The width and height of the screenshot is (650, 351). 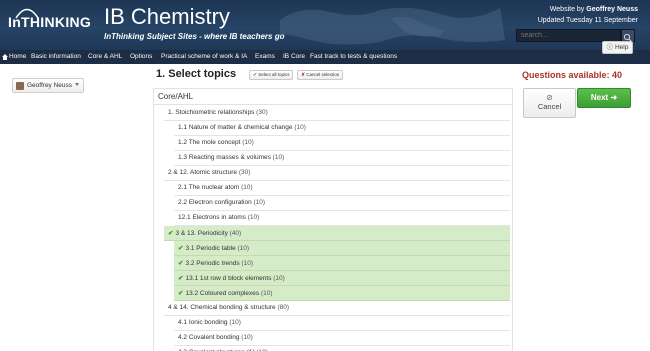 What do you see at coordinates (265, 56) in the screenshot?
I see `nav-exams: Exams` at bounding box center [265, 56].